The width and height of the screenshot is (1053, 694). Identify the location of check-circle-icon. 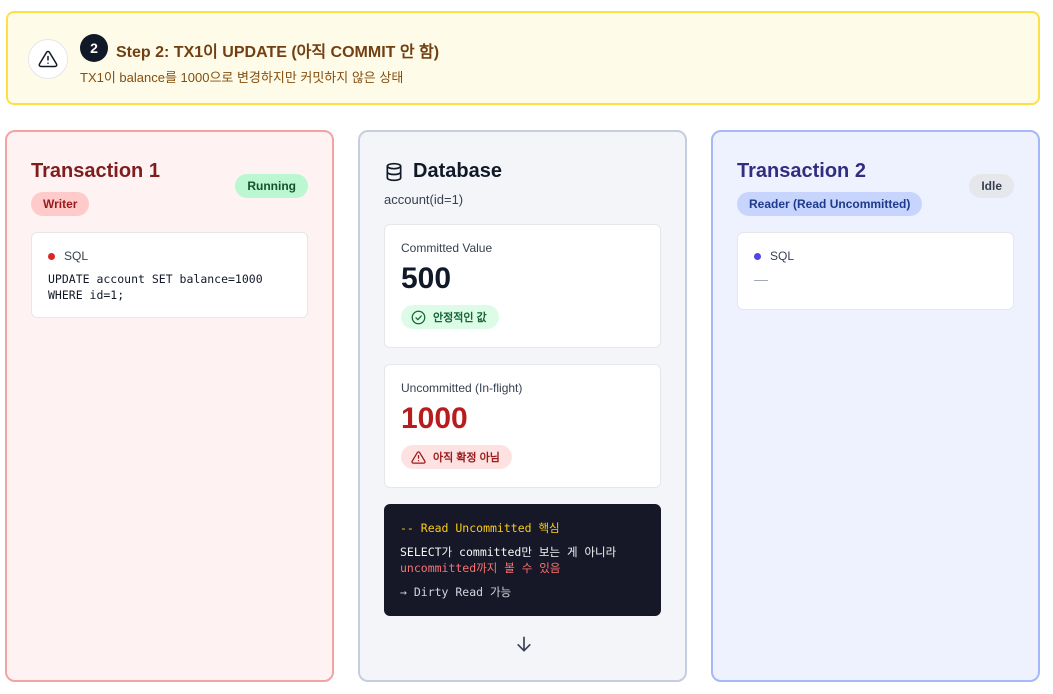
(418, 317).